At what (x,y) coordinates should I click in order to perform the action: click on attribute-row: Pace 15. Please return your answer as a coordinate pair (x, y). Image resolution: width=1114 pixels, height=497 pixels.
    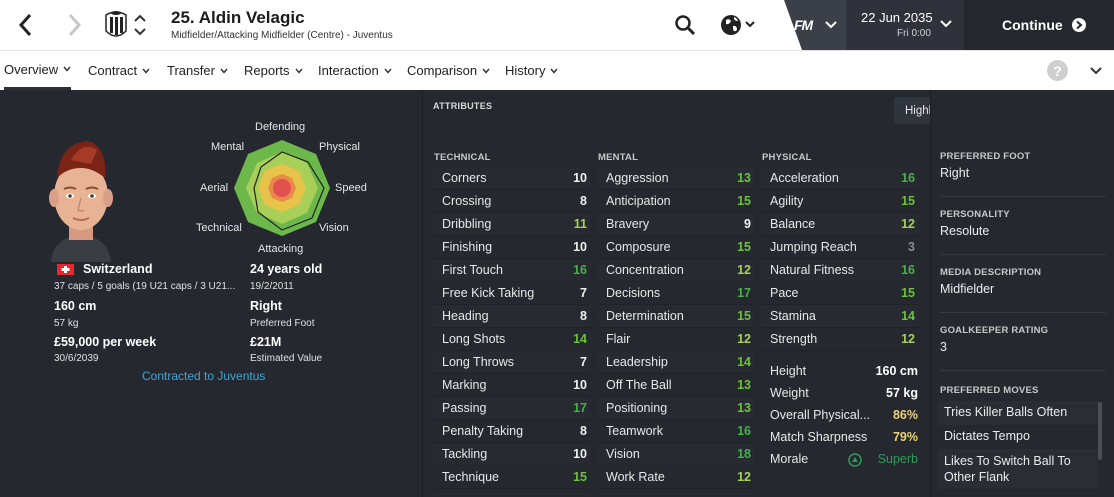
    Looking at the image, I should click on (839, 293).